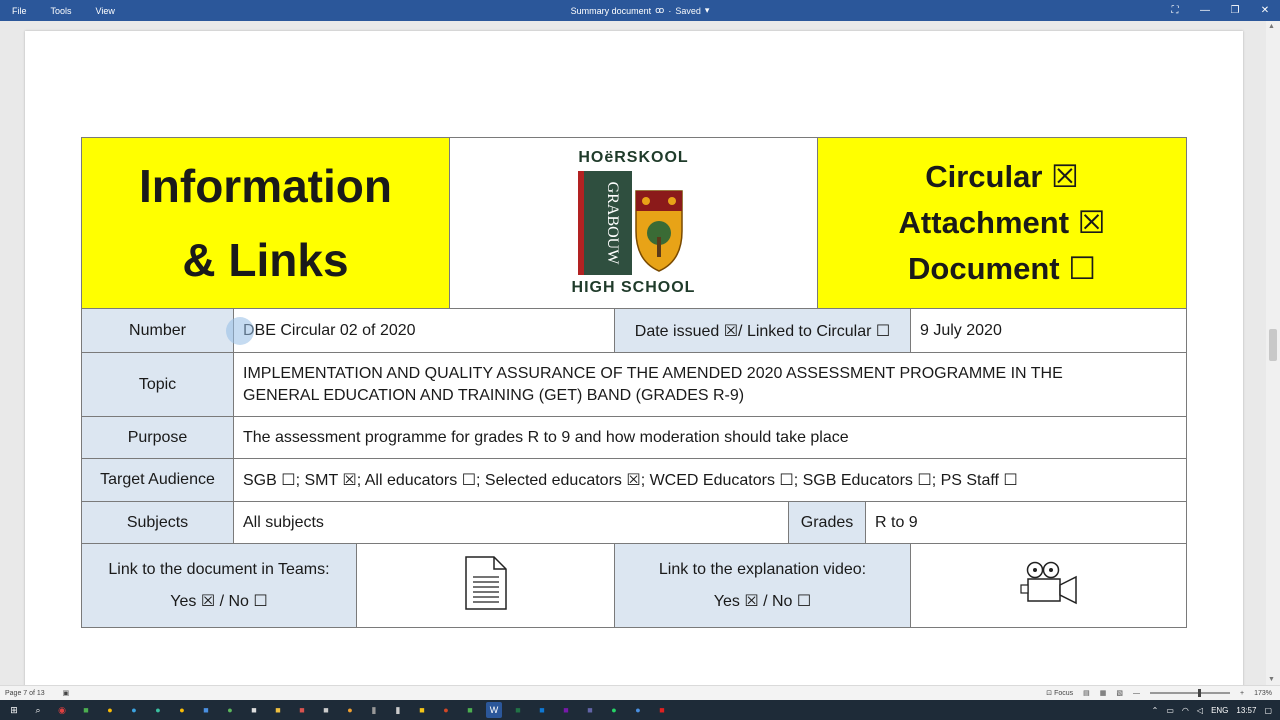 This screenshot has height=720, width=1280. I want to click on print-layout-icon: ▦, so click(1103, 693).